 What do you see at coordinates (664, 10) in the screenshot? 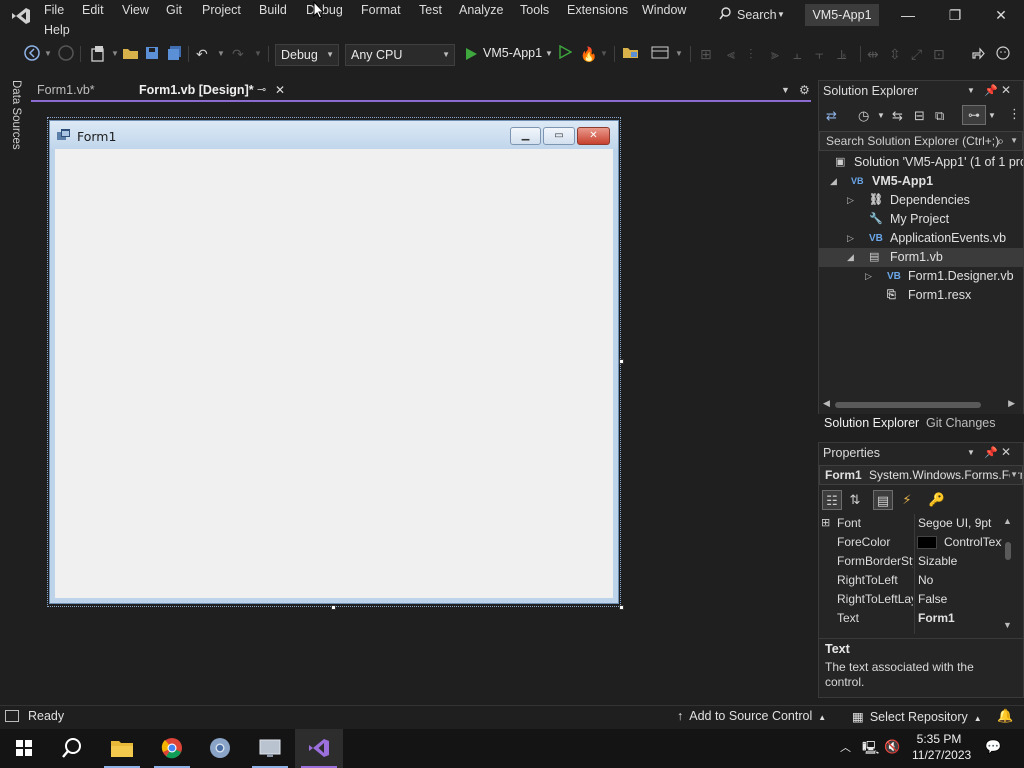
I see `menu-window: Window` at bounding box center [664, 10].